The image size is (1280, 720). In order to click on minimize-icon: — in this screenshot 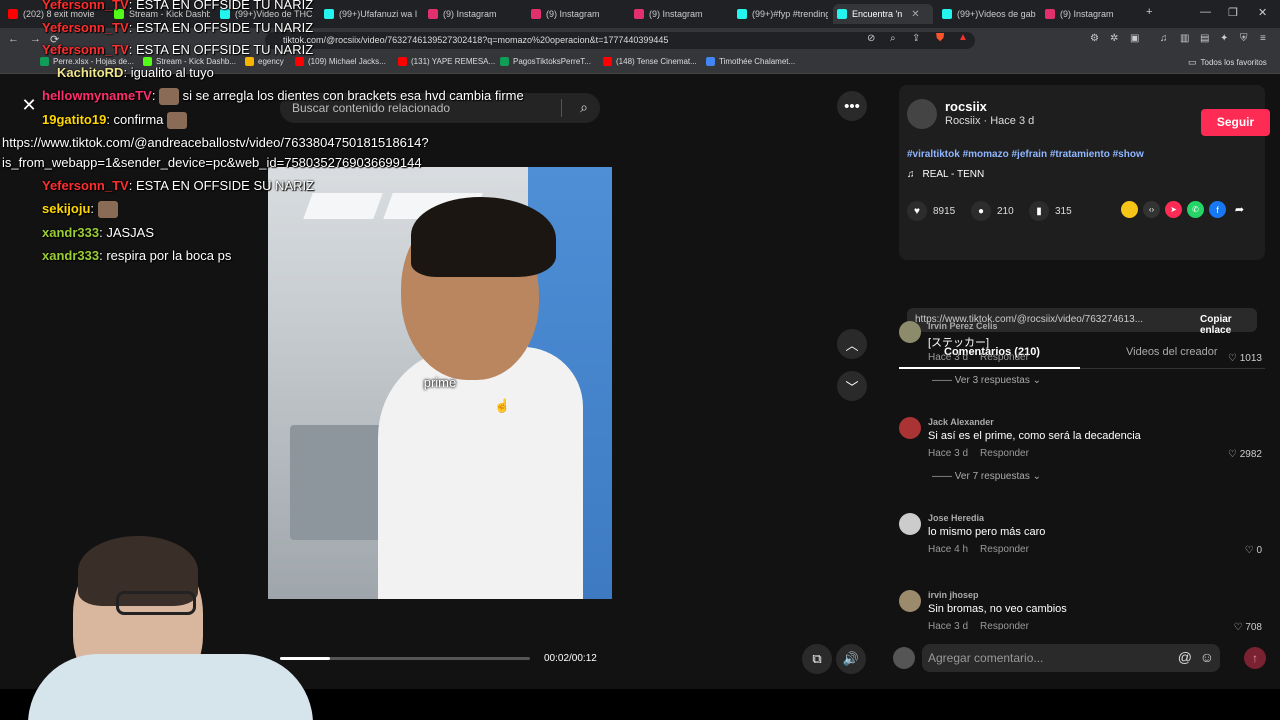, I will do `click(1205, 12)`.